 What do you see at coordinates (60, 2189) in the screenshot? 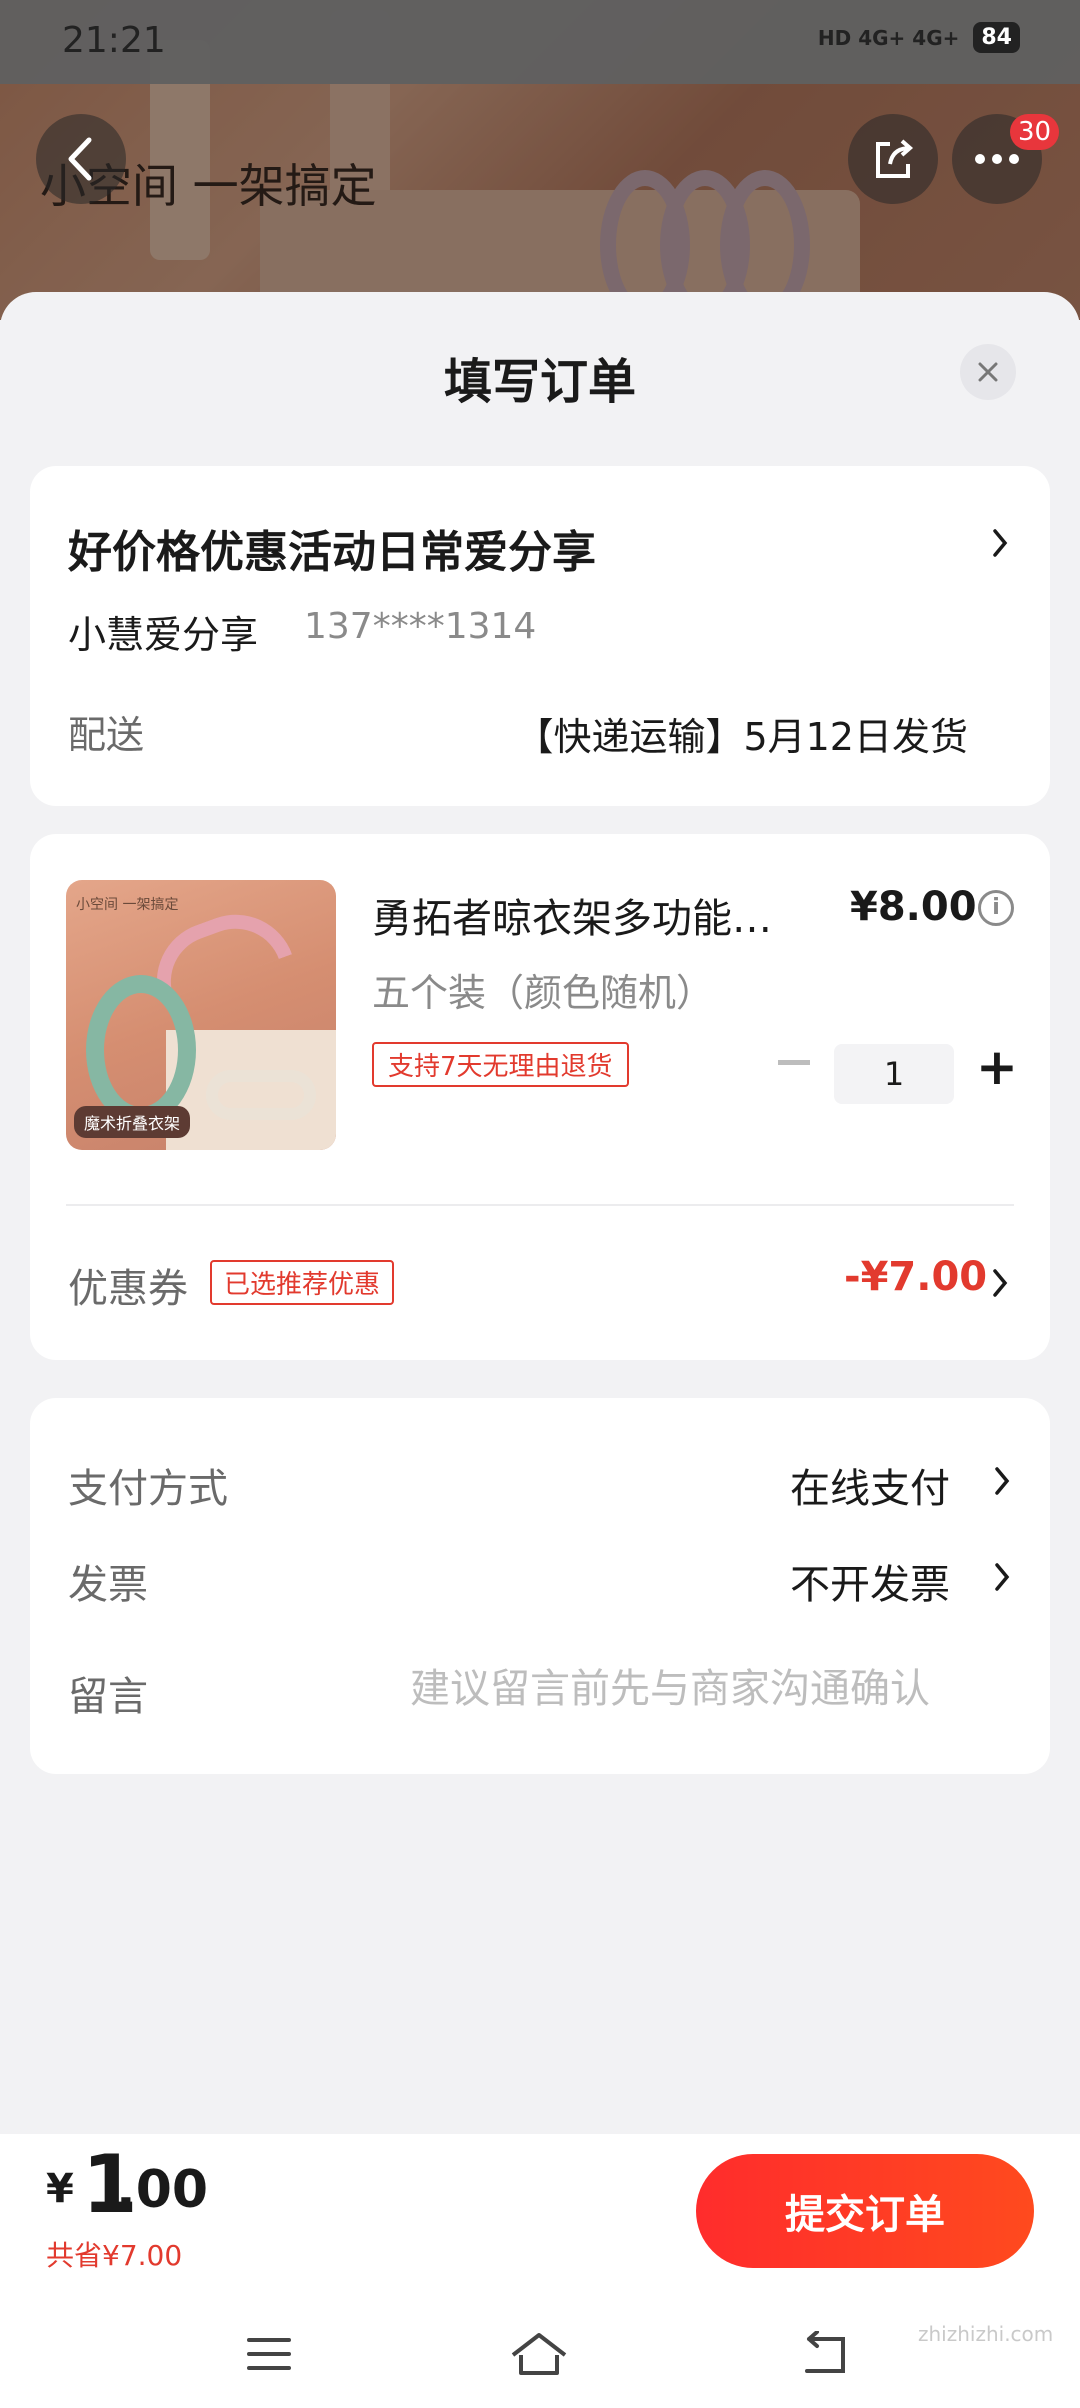
I see `currency-symbol: ¥` at bounding box center [60, 2189].